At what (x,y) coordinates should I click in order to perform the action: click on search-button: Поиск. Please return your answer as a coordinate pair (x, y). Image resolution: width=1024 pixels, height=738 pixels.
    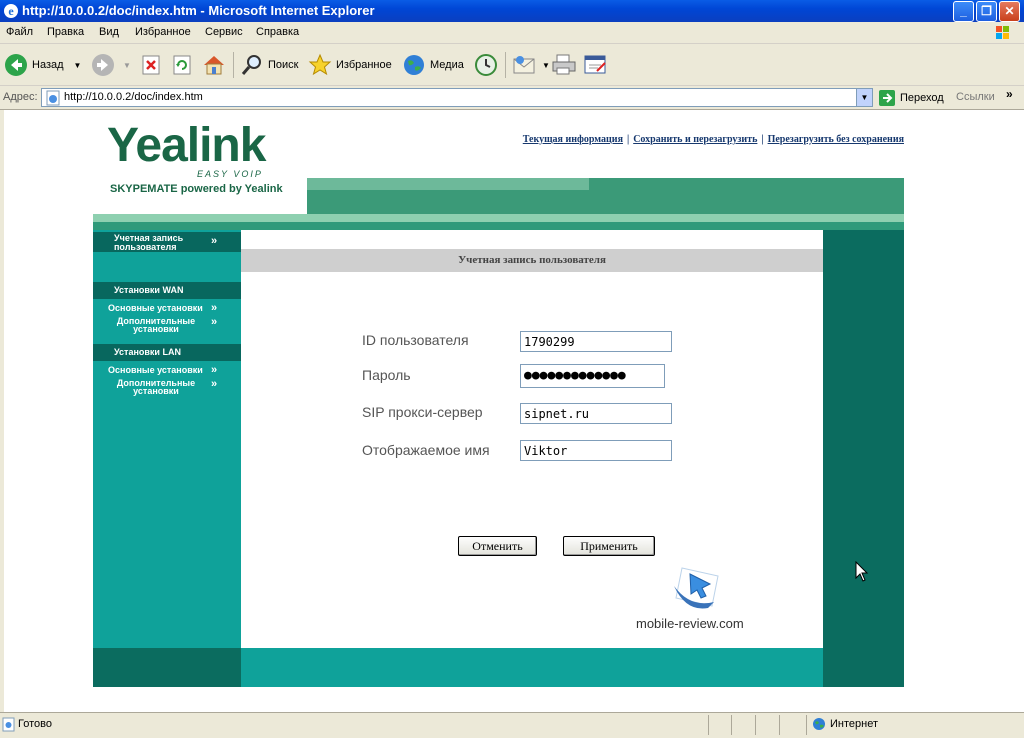
    Looking at the image, I should click on (269, 65).